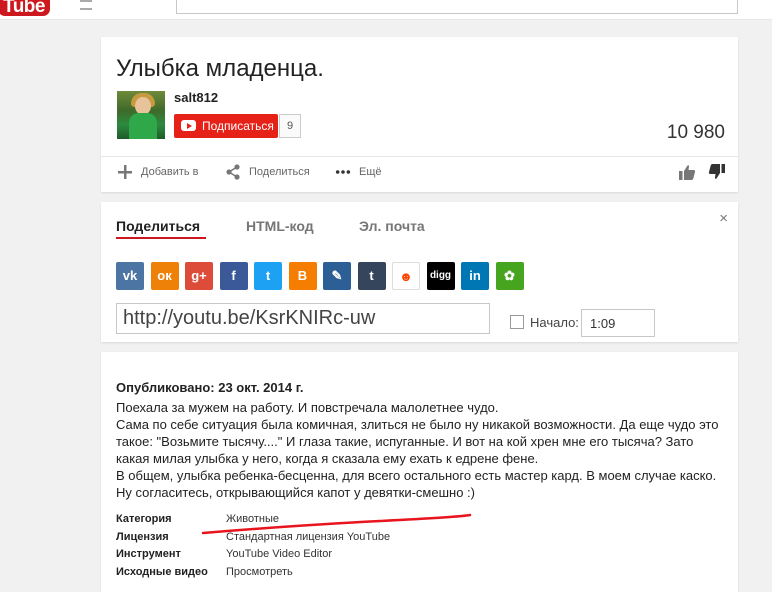 This screenshot has height=592, width=772. I want to click on share-button: Поделиться, so click(275, 172).